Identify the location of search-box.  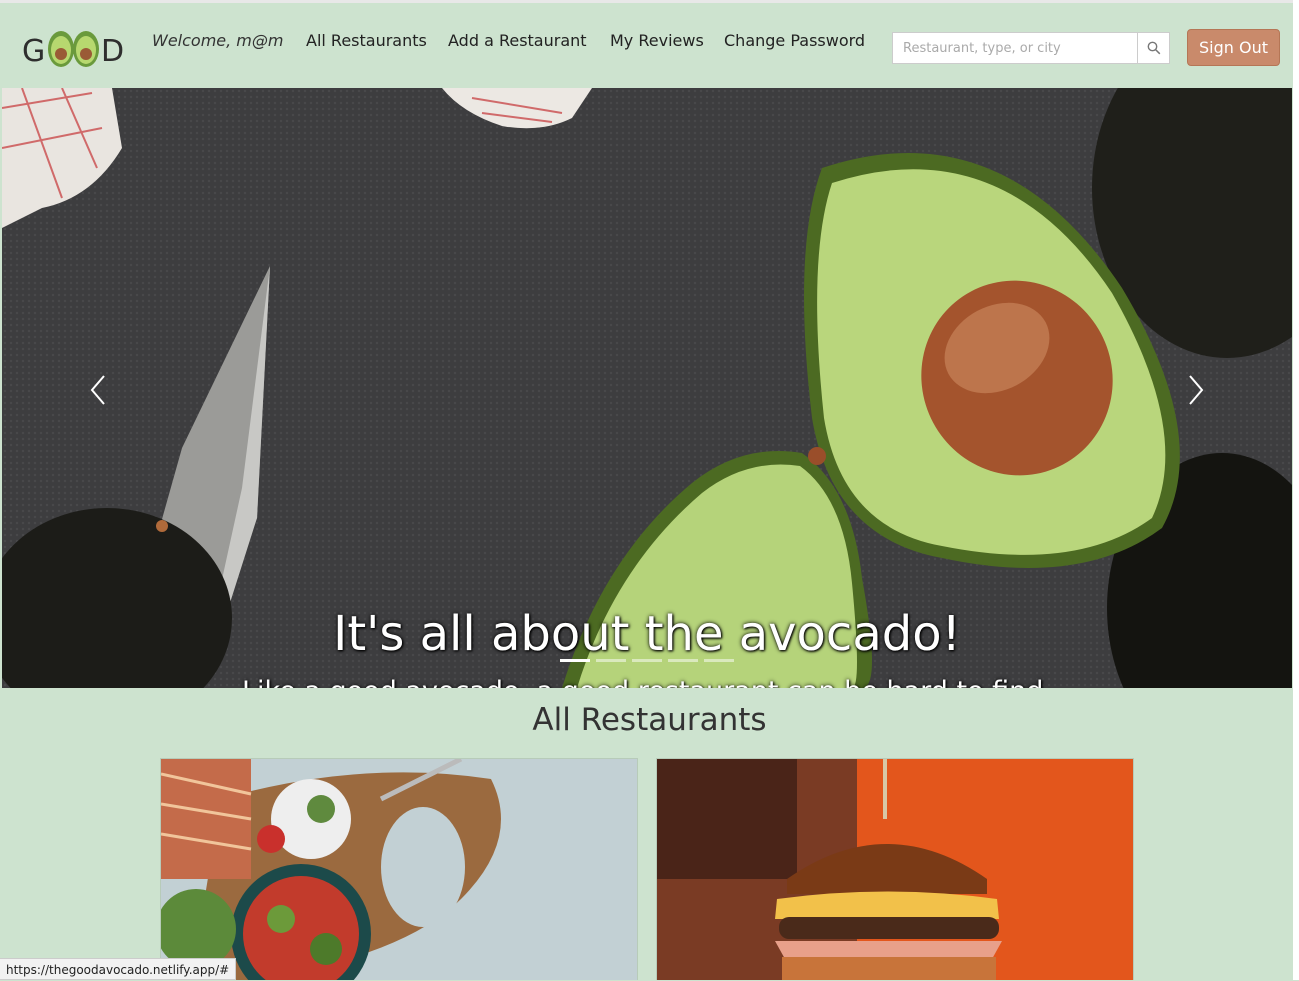
(1031, 48).